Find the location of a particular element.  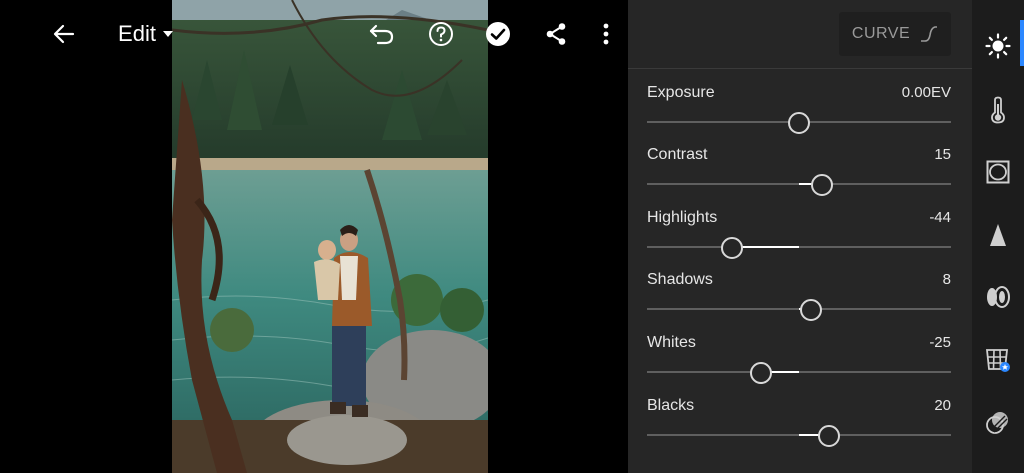

back-arrow-icon is located at coordinates (64, 34).